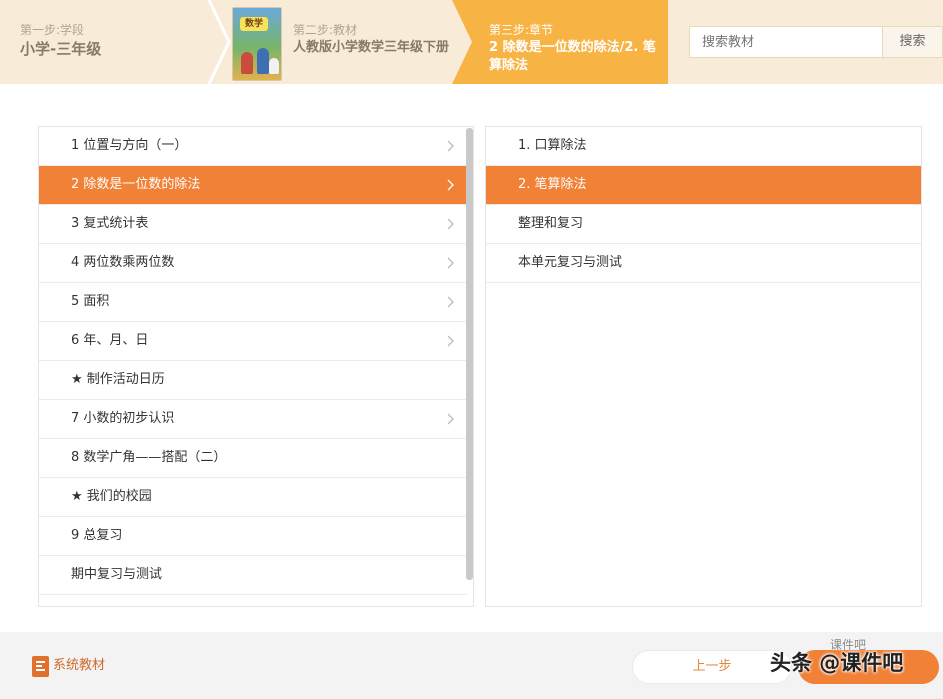  I want to click on search-input, so click(786, 42).